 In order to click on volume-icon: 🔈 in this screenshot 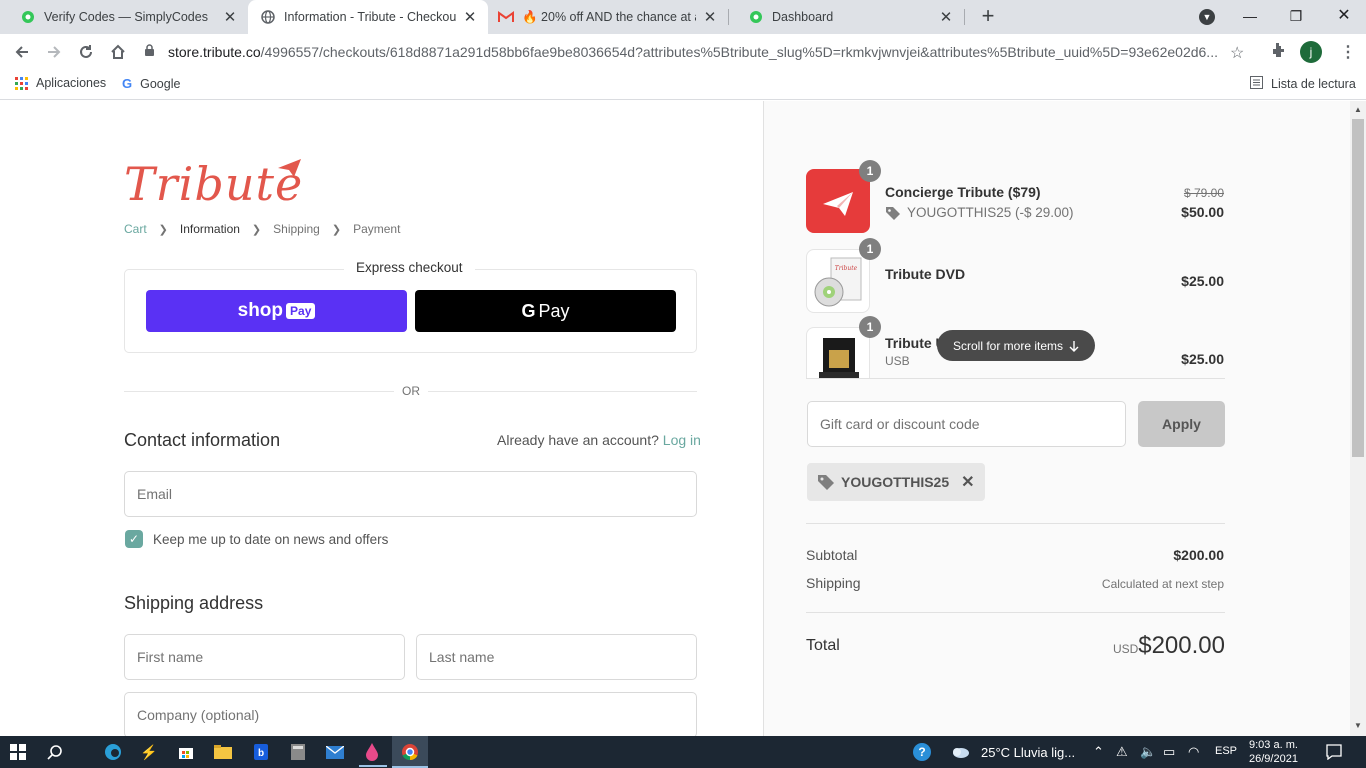, I will do `click(1148, 752)`.